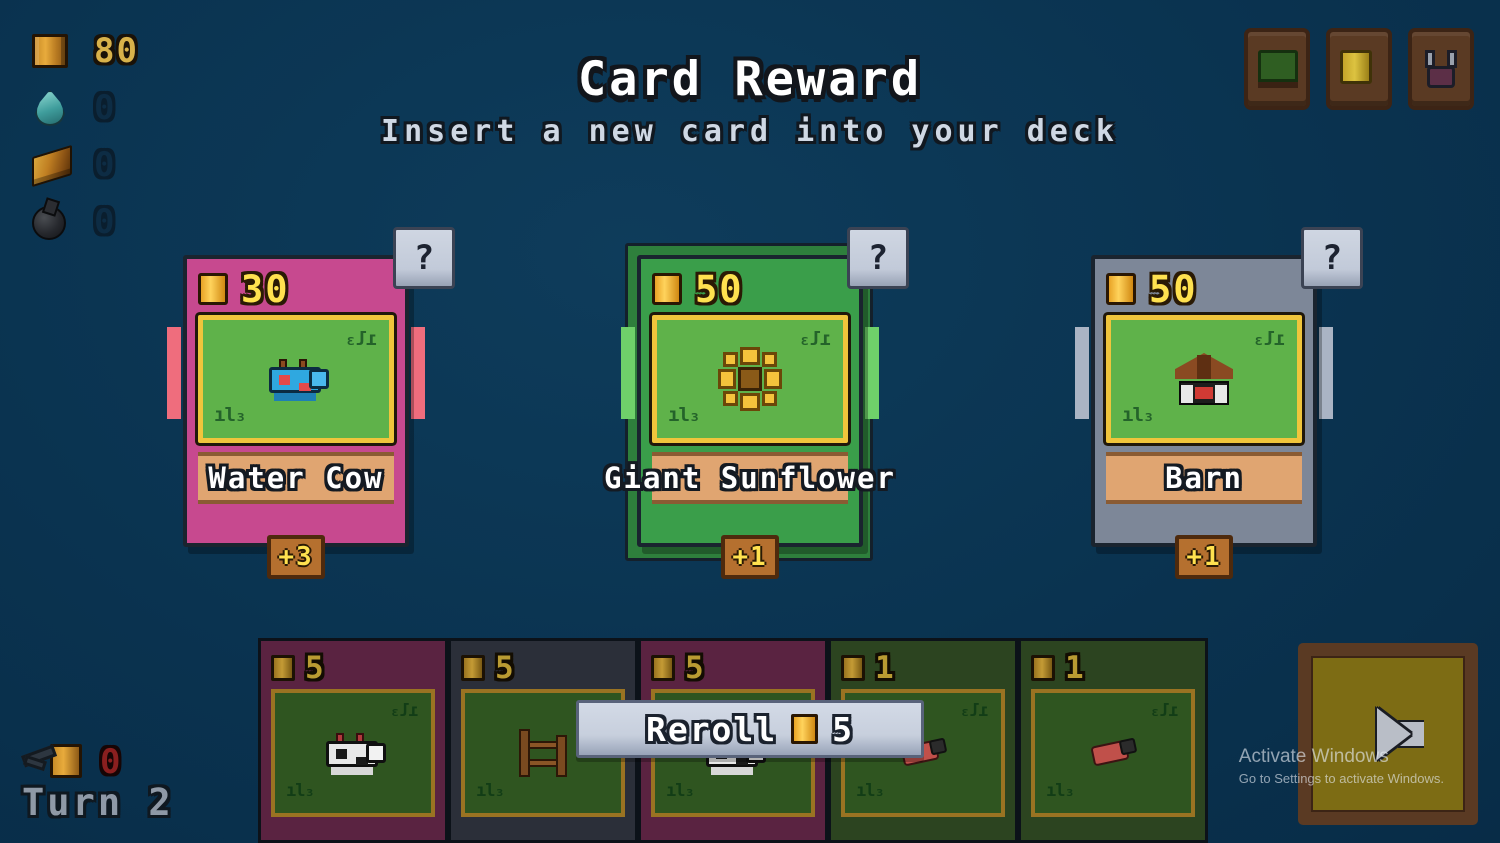  I want to click on turn-label: Turn 2, so click(98, 802).